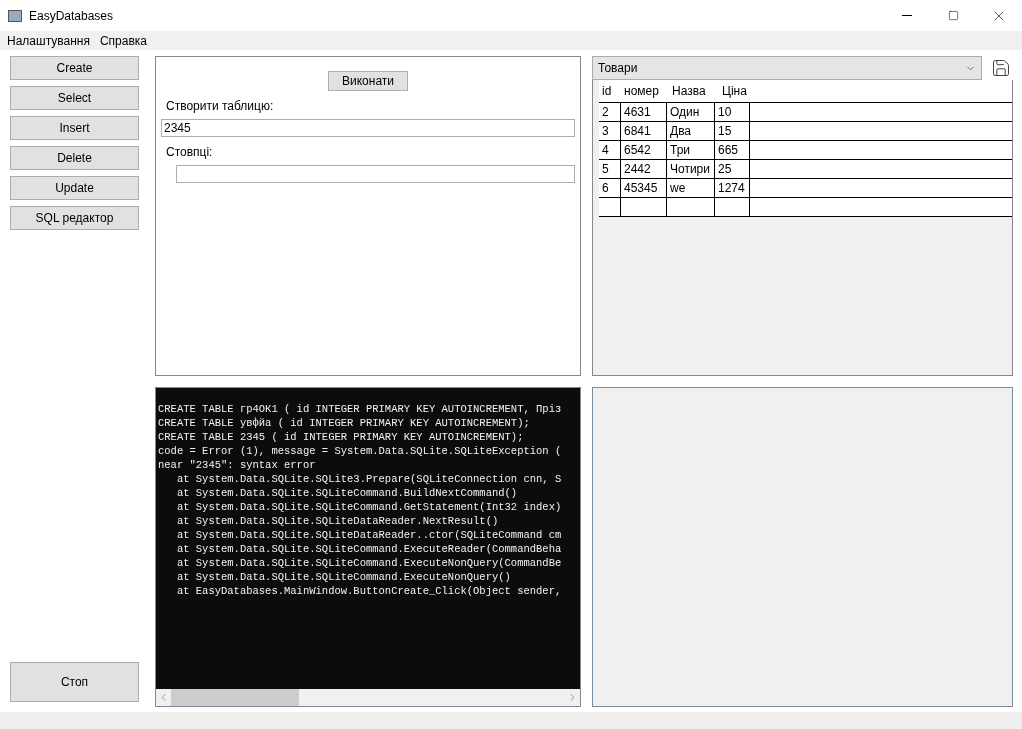 The width and height of the screenshot is (1022, 729). Describe the element at coordinates (369, 549) in the screenshot. I see `console-line: at System.Data.SQLite.SQLiteCommand.ExecuteReader(CommandBeha` at that location.